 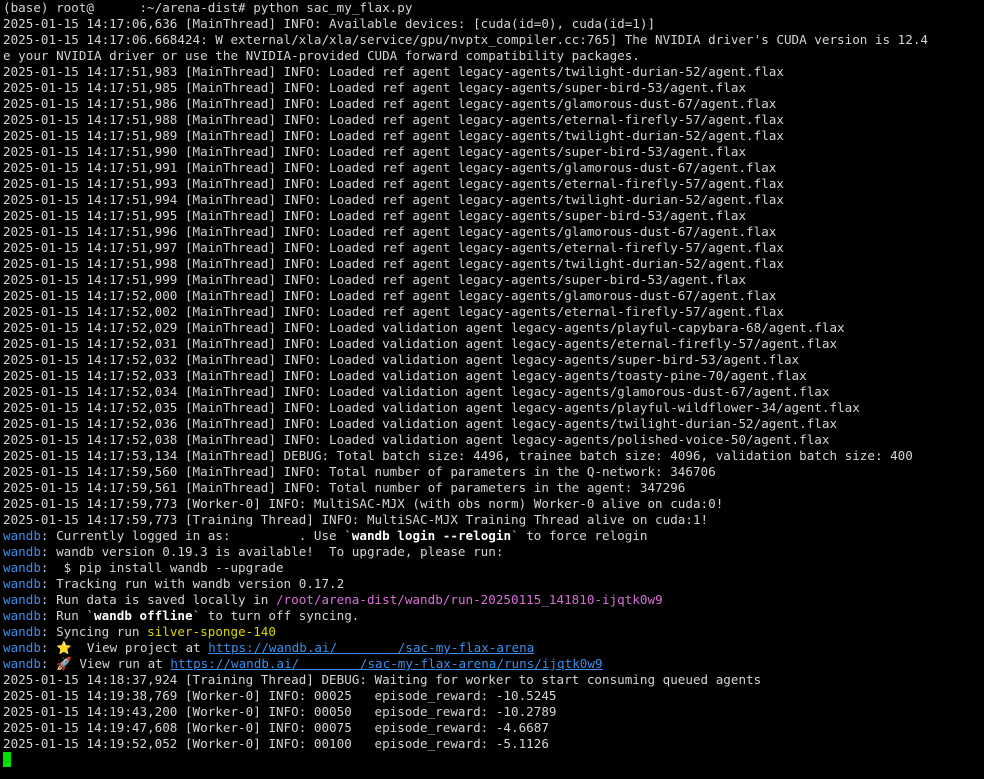 What do you see at coordinates (124, 647) in the screenshot?
I see `line-text: : ⭐ View project at` at bounding box center [124, 647].